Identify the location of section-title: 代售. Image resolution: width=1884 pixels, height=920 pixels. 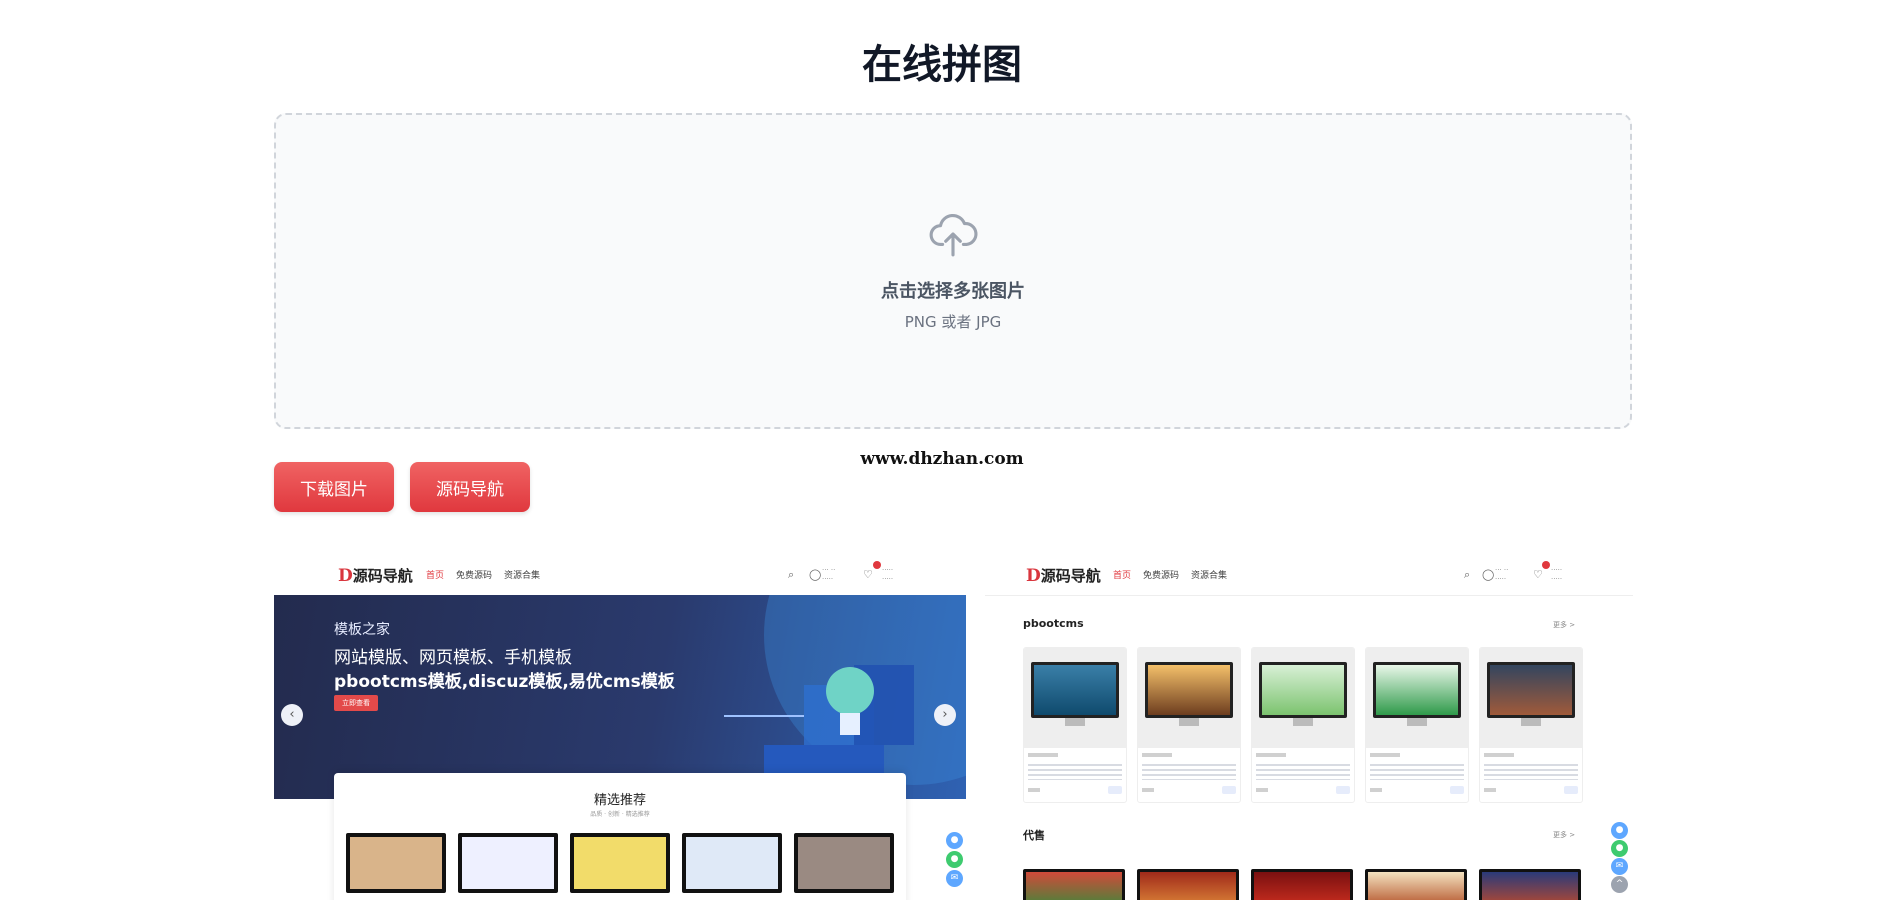
(1034, 835).